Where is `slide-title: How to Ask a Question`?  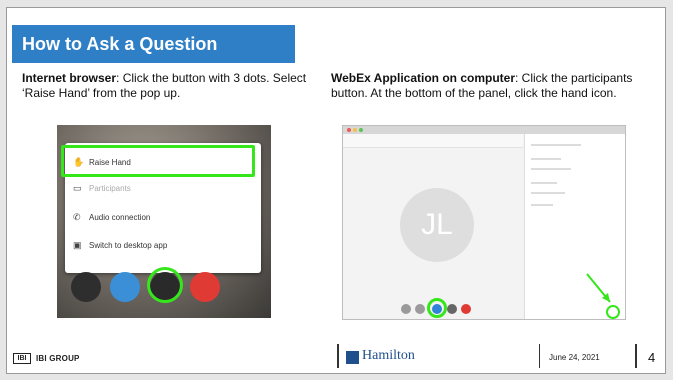
slide-title: How to Ask a Question is located at coordinates (120, 44).